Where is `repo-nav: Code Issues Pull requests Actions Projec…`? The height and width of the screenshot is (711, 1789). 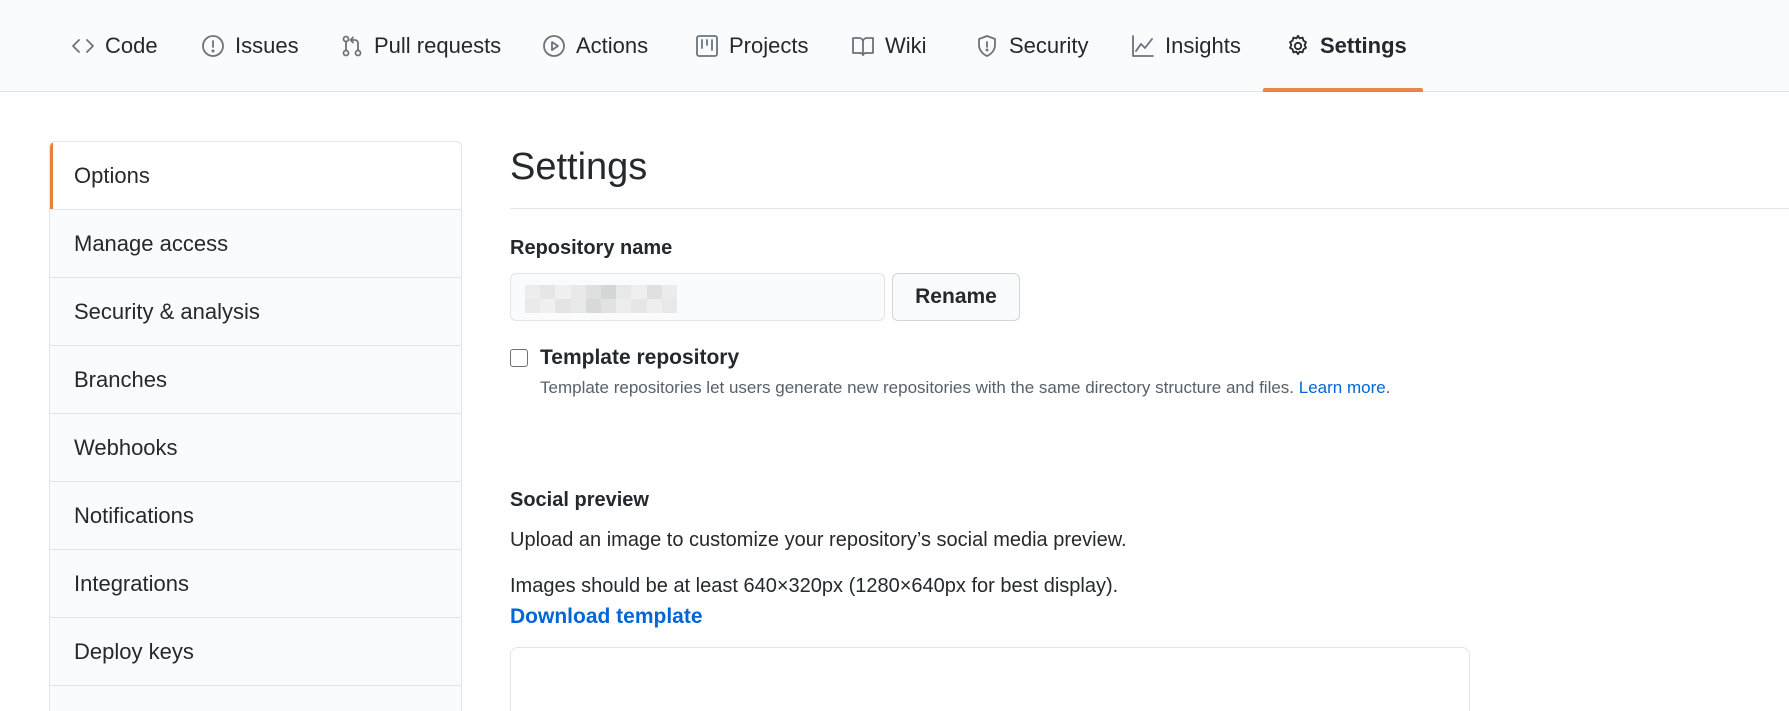 repo-nav: Code Issues Pull requests Actions Projec… is located at coordinates (894, 46).